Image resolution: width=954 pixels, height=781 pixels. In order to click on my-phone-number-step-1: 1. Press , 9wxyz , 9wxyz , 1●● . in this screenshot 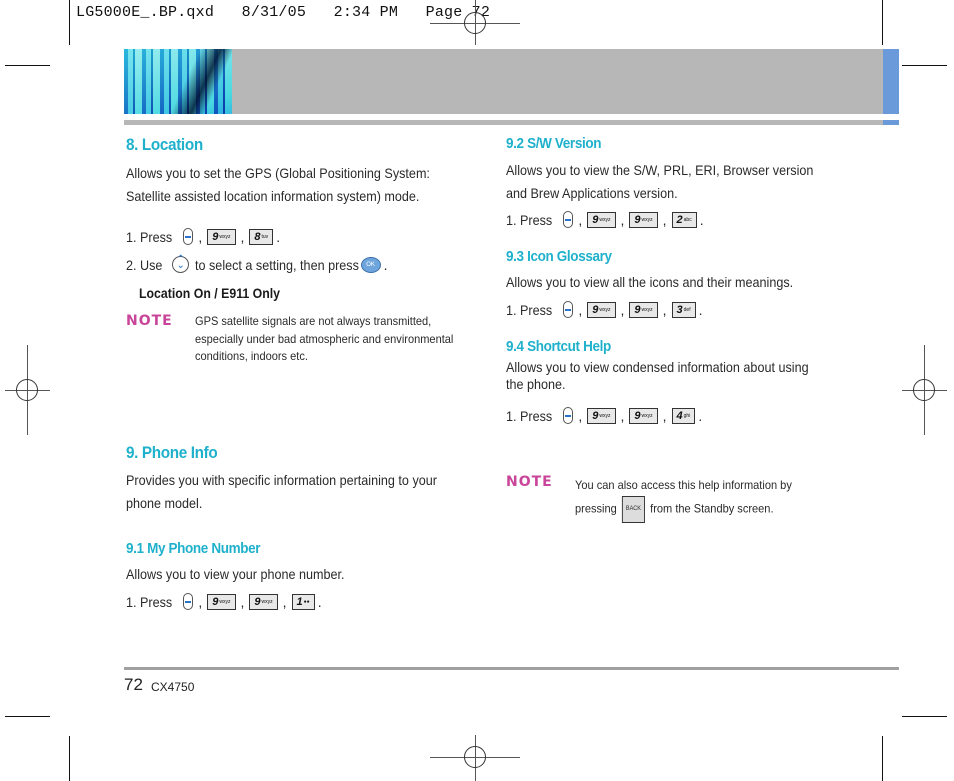, I will do `click(224, 601)`.